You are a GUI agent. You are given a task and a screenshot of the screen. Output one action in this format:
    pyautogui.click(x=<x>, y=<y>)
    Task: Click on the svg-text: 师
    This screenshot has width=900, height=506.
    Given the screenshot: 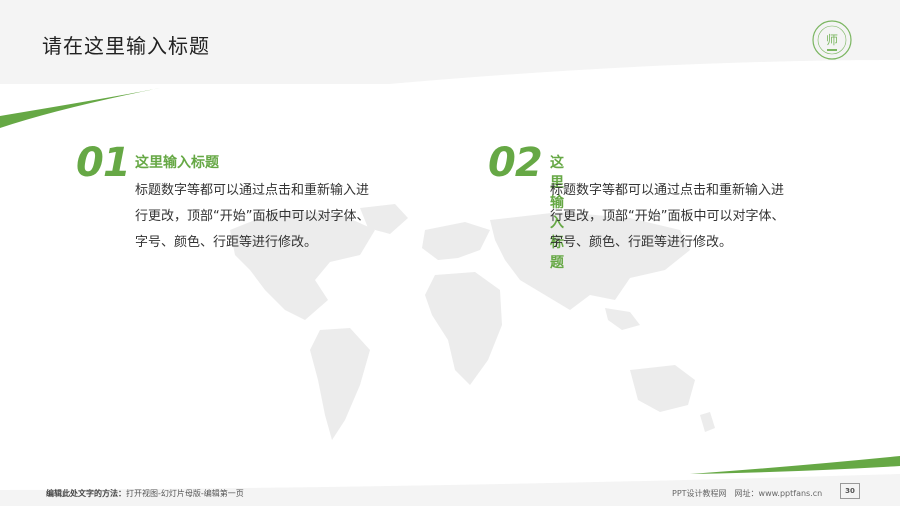 What is the action you would take?
    pyautogui.click(x=832, y=40)
    